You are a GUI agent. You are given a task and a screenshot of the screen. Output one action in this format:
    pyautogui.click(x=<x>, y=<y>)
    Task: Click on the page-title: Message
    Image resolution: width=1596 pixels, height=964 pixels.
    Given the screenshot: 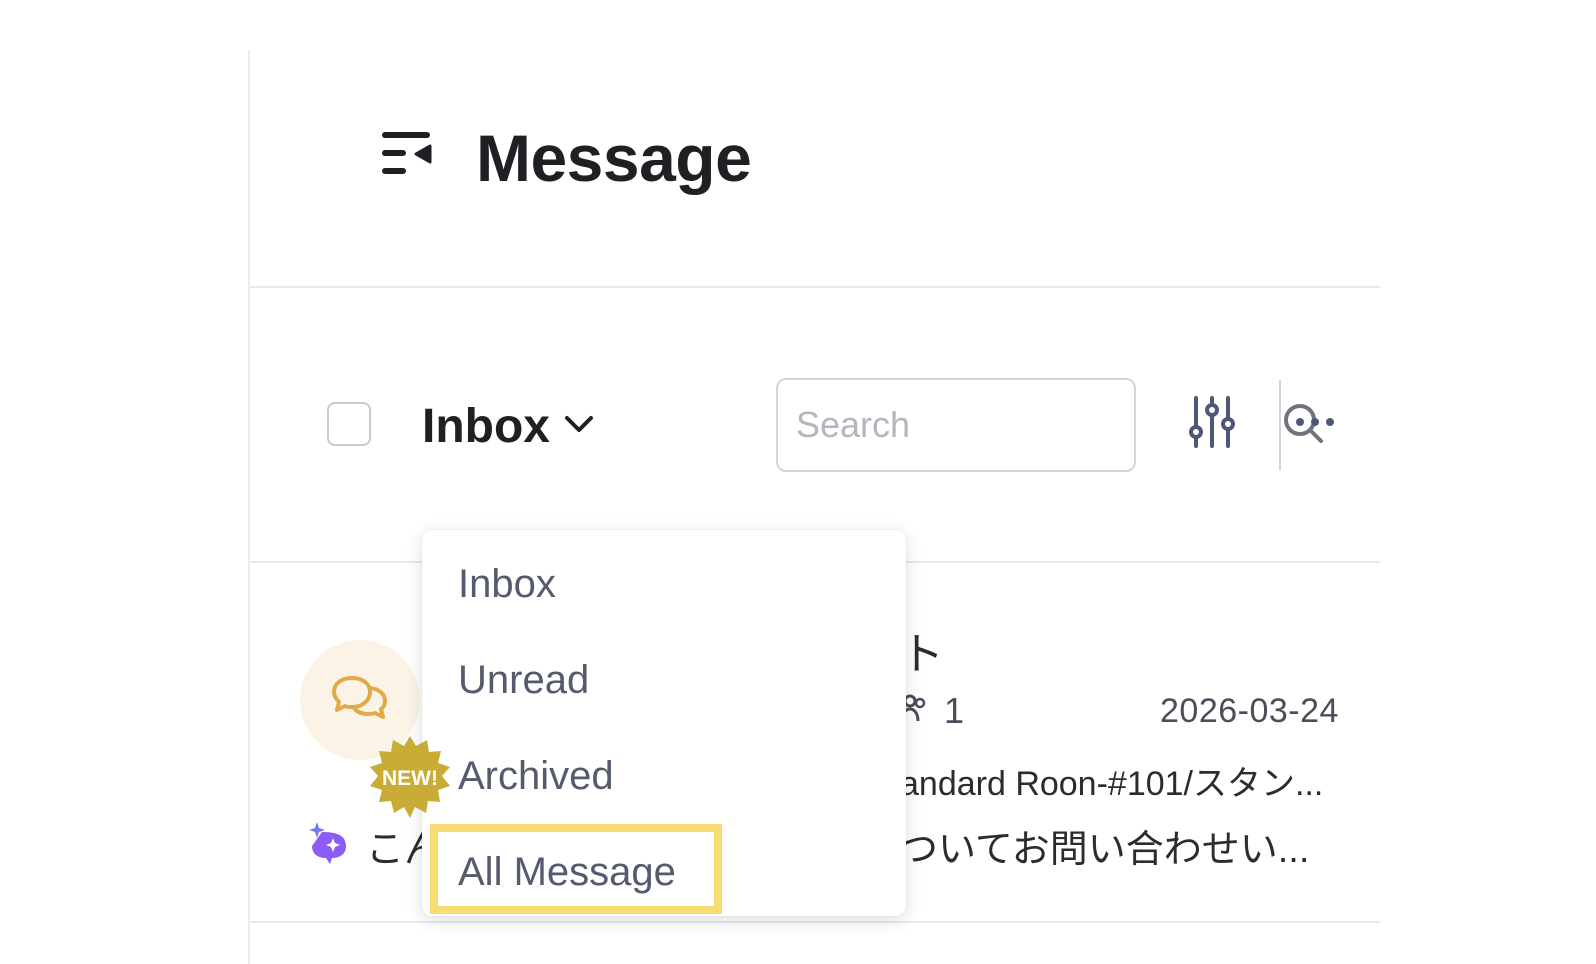 What is the action you would take?
    pyautogui.click(x=614, y=158)
    